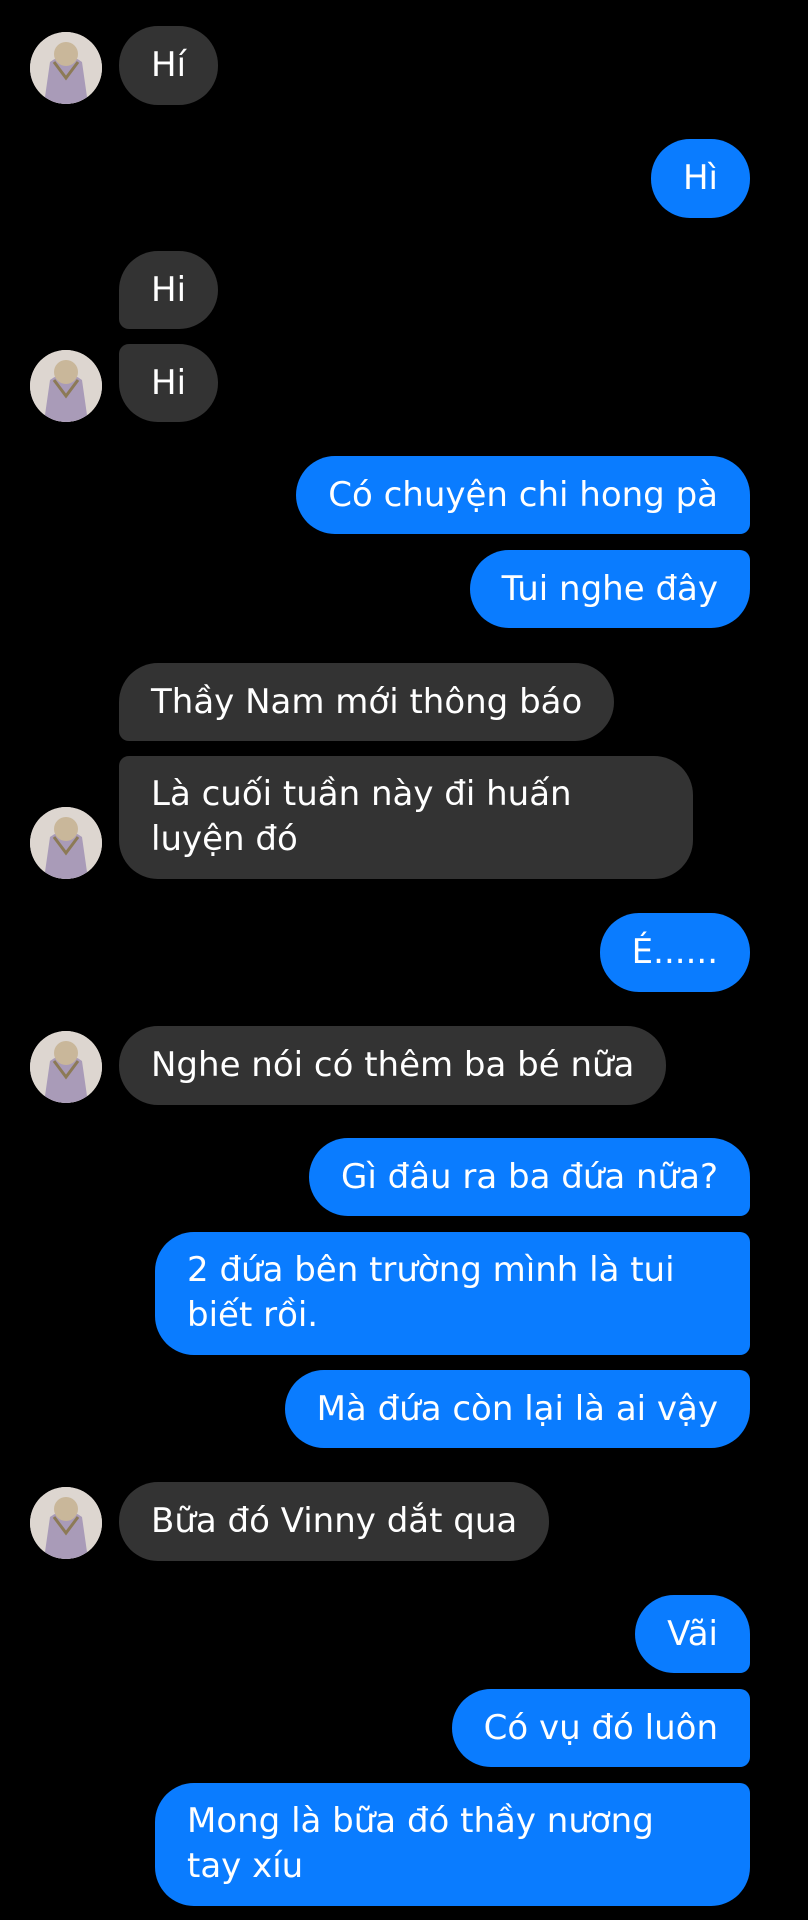 This screenshot has width=808, height=1920. I want to click on message-bubble-outgoing: Hì, so click(700, 178).